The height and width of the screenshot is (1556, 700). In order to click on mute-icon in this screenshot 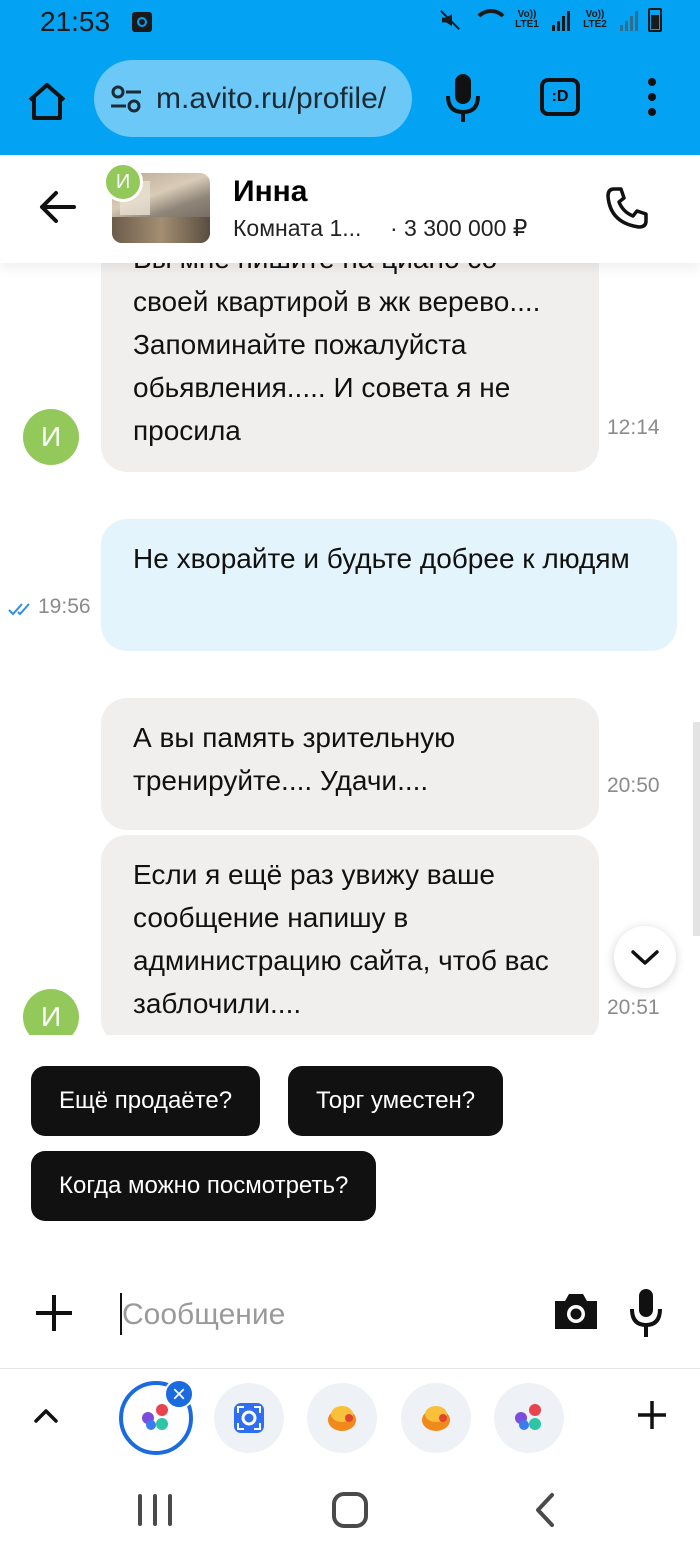, I will do `click(450, 20)`.